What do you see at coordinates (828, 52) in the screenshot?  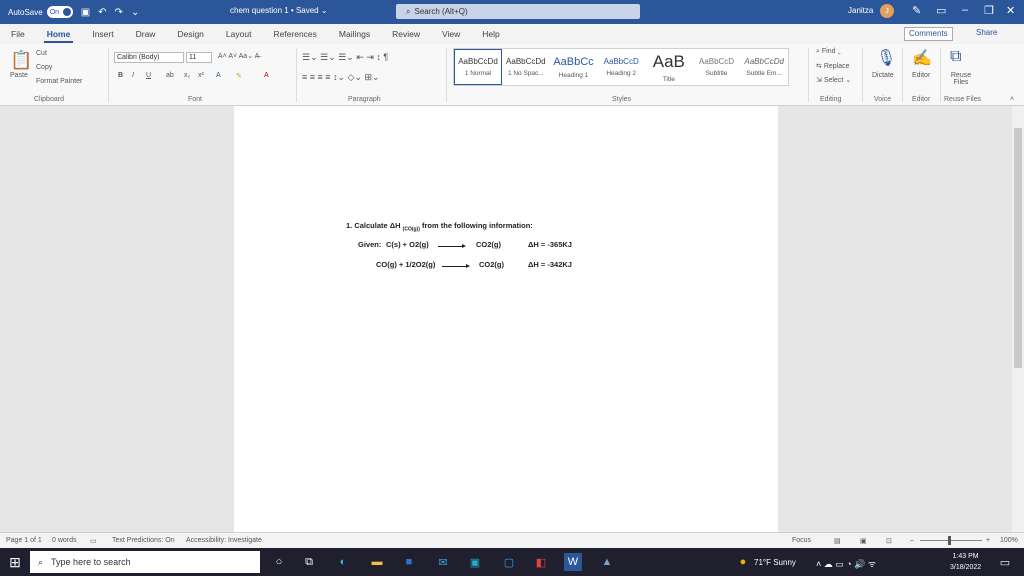 I see `find-button: ⌕ Find ⌄` at bounding box center [828, 52].